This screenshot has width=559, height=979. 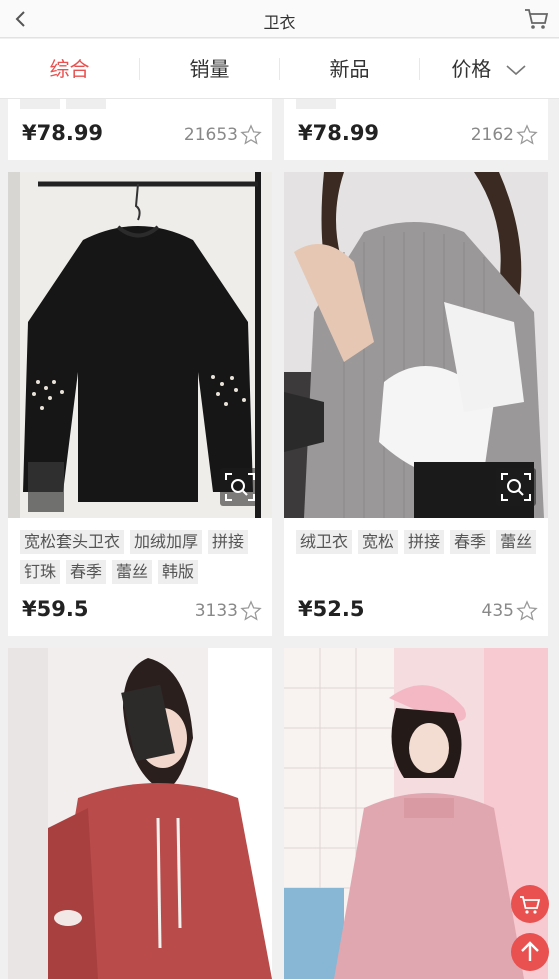 I want to click on sales-count: 3133, so click(x=216, y=611).